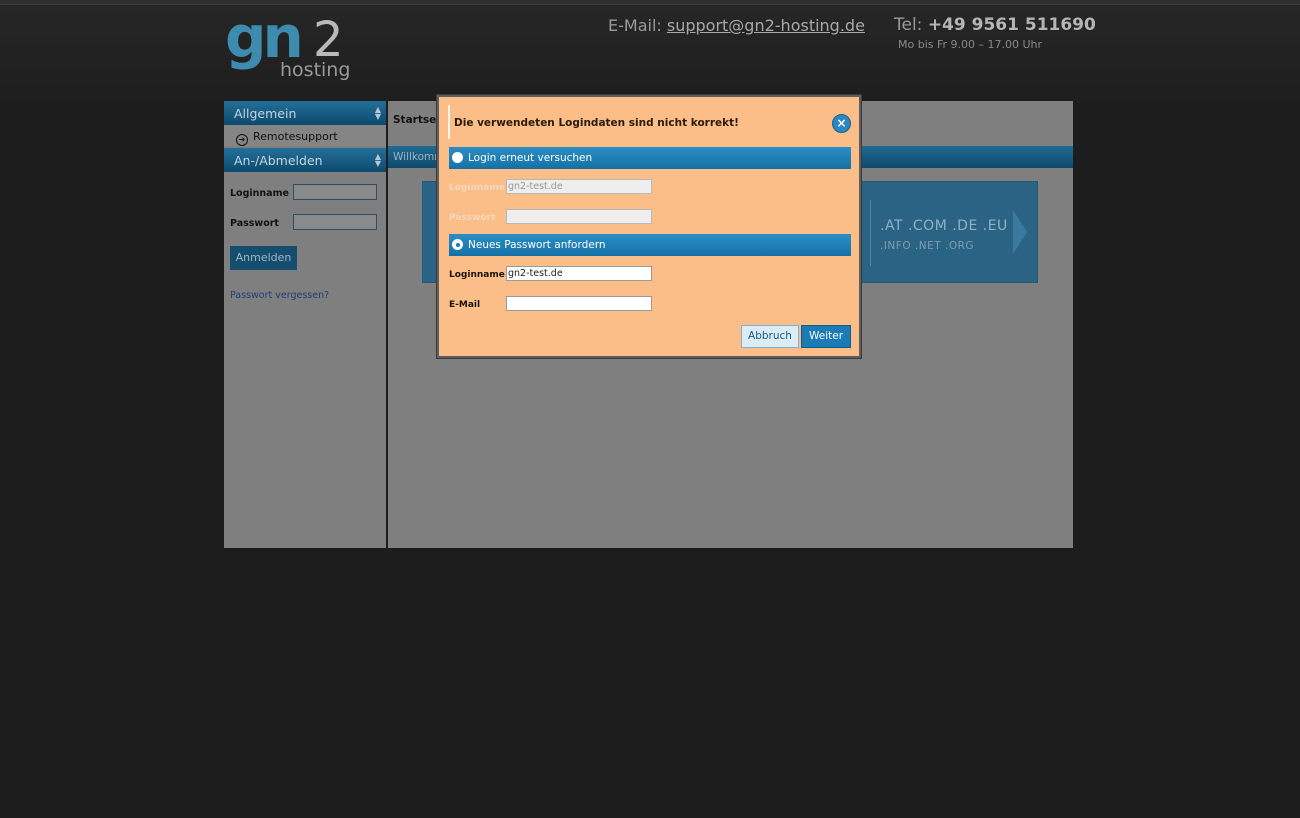  I want to click on retry-password-input, so click(579, 216).